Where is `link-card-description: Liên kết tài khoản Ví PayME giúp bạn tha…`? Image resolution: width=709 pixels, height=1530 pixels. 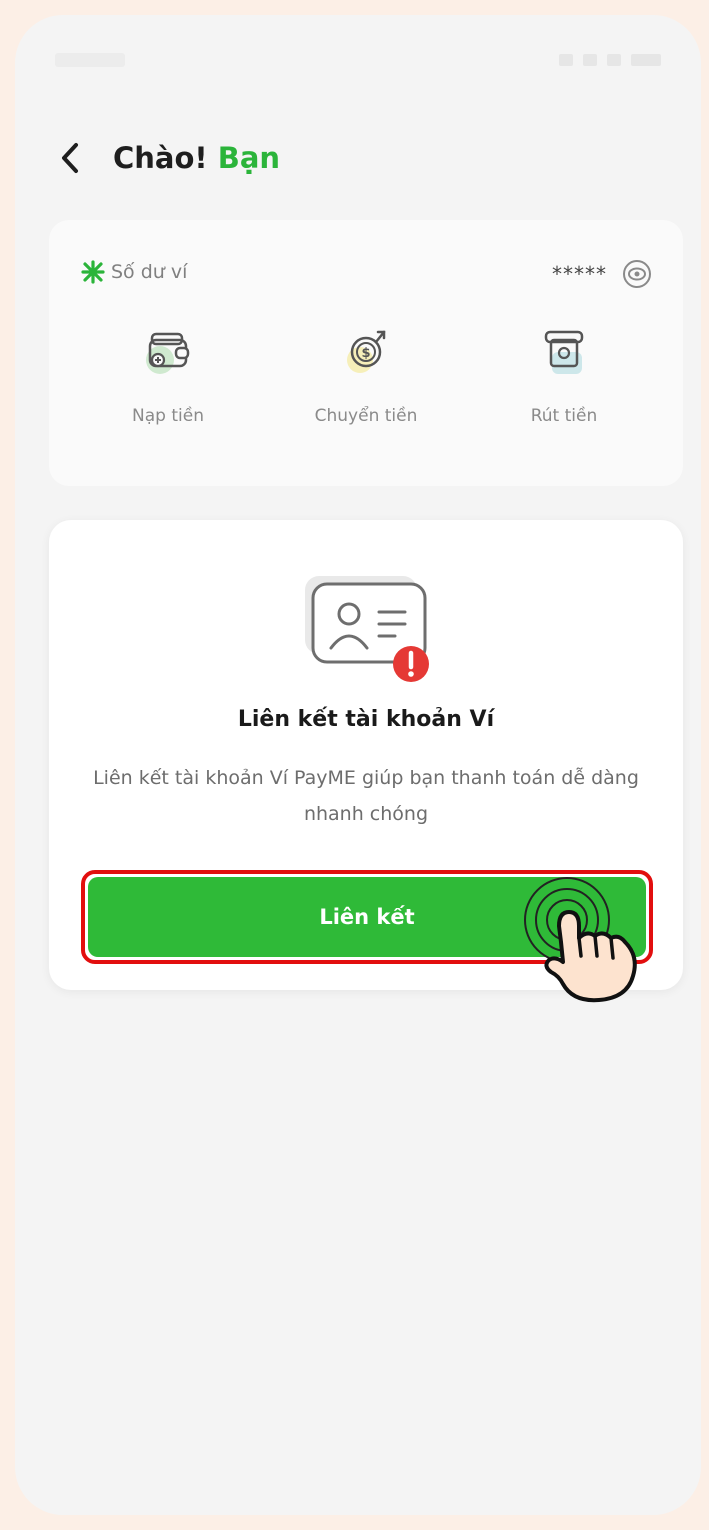 link-card-description: Liên kết tài khoản Ví PayME giúp bạn tha… is located at coordinates (366, 796).